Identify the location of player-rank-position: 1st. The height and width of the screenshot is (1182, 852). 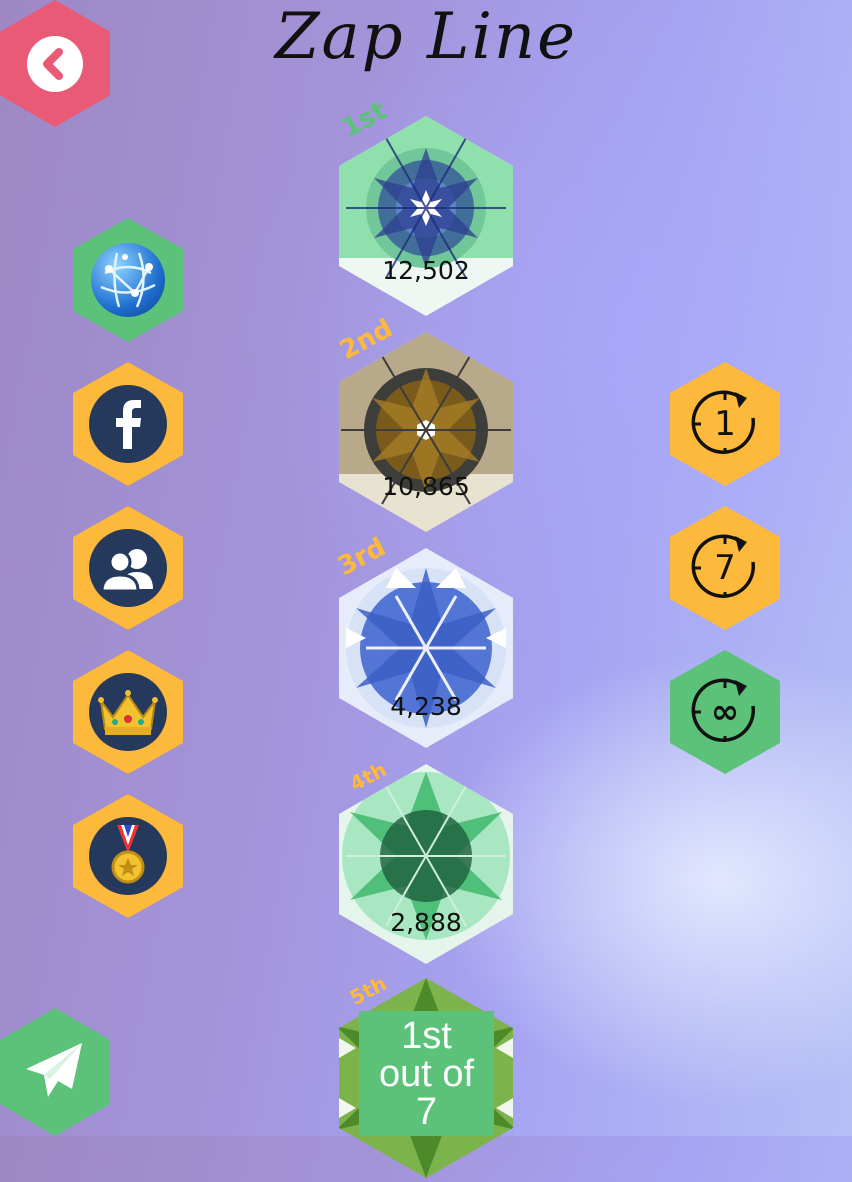
(426, 1035).